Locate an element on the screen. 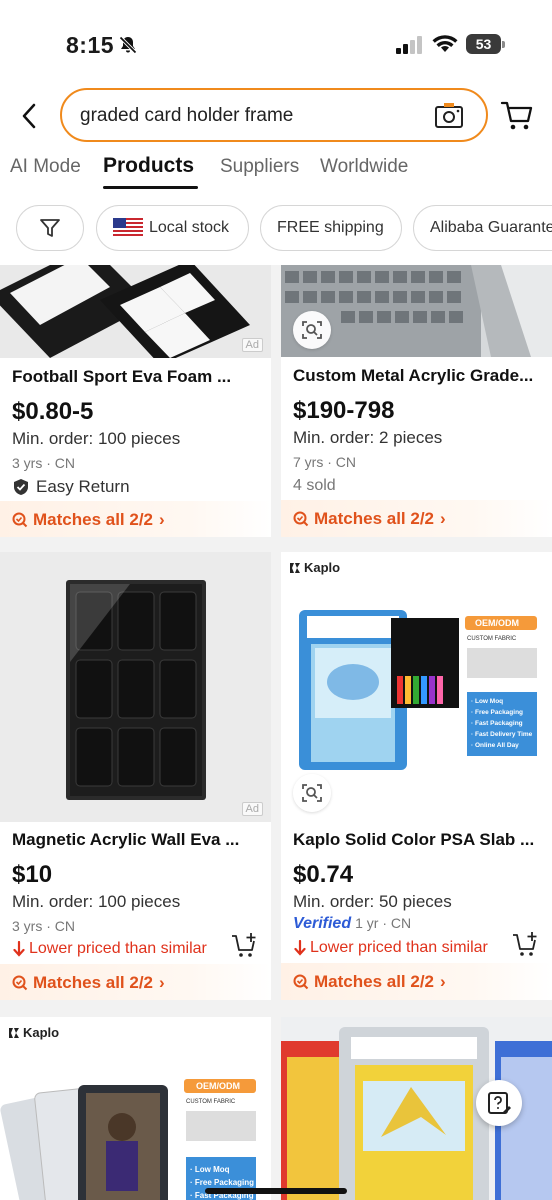 The height and width of the screenshot is (1200, 552). product-price: $0.80-5 is located at coordinates (53, 411).